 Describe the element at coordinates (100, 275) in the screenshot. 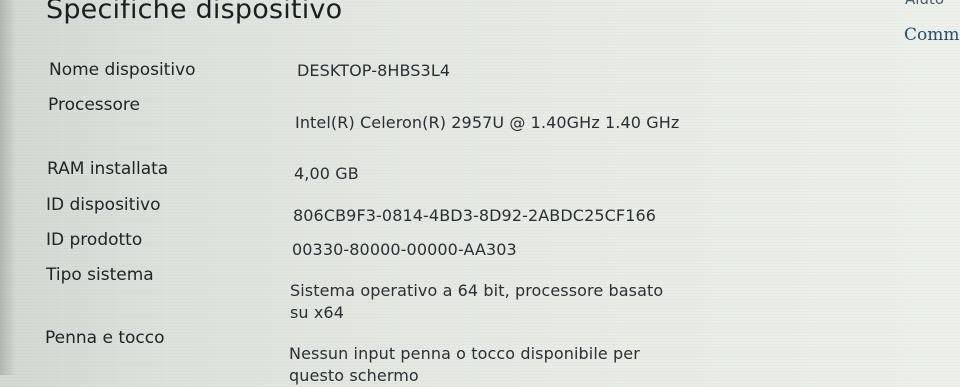

I see `system-type-label: Tipo sistema` at that location.